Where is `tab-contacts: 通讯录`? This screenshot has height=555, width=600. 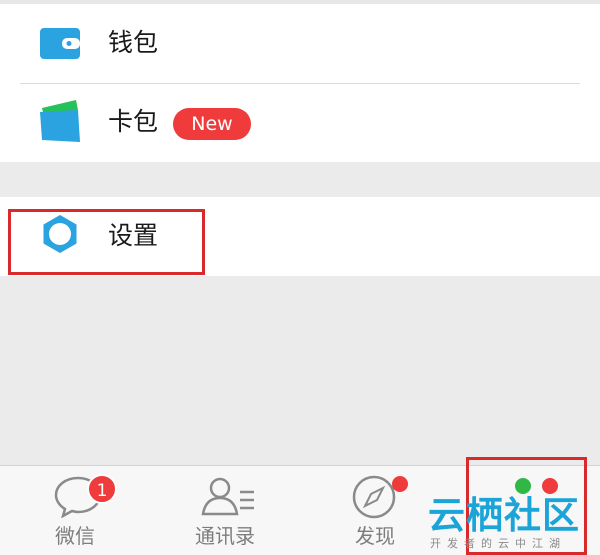
tab-contacts: 通讯录 is located at coordinates (225, 510).